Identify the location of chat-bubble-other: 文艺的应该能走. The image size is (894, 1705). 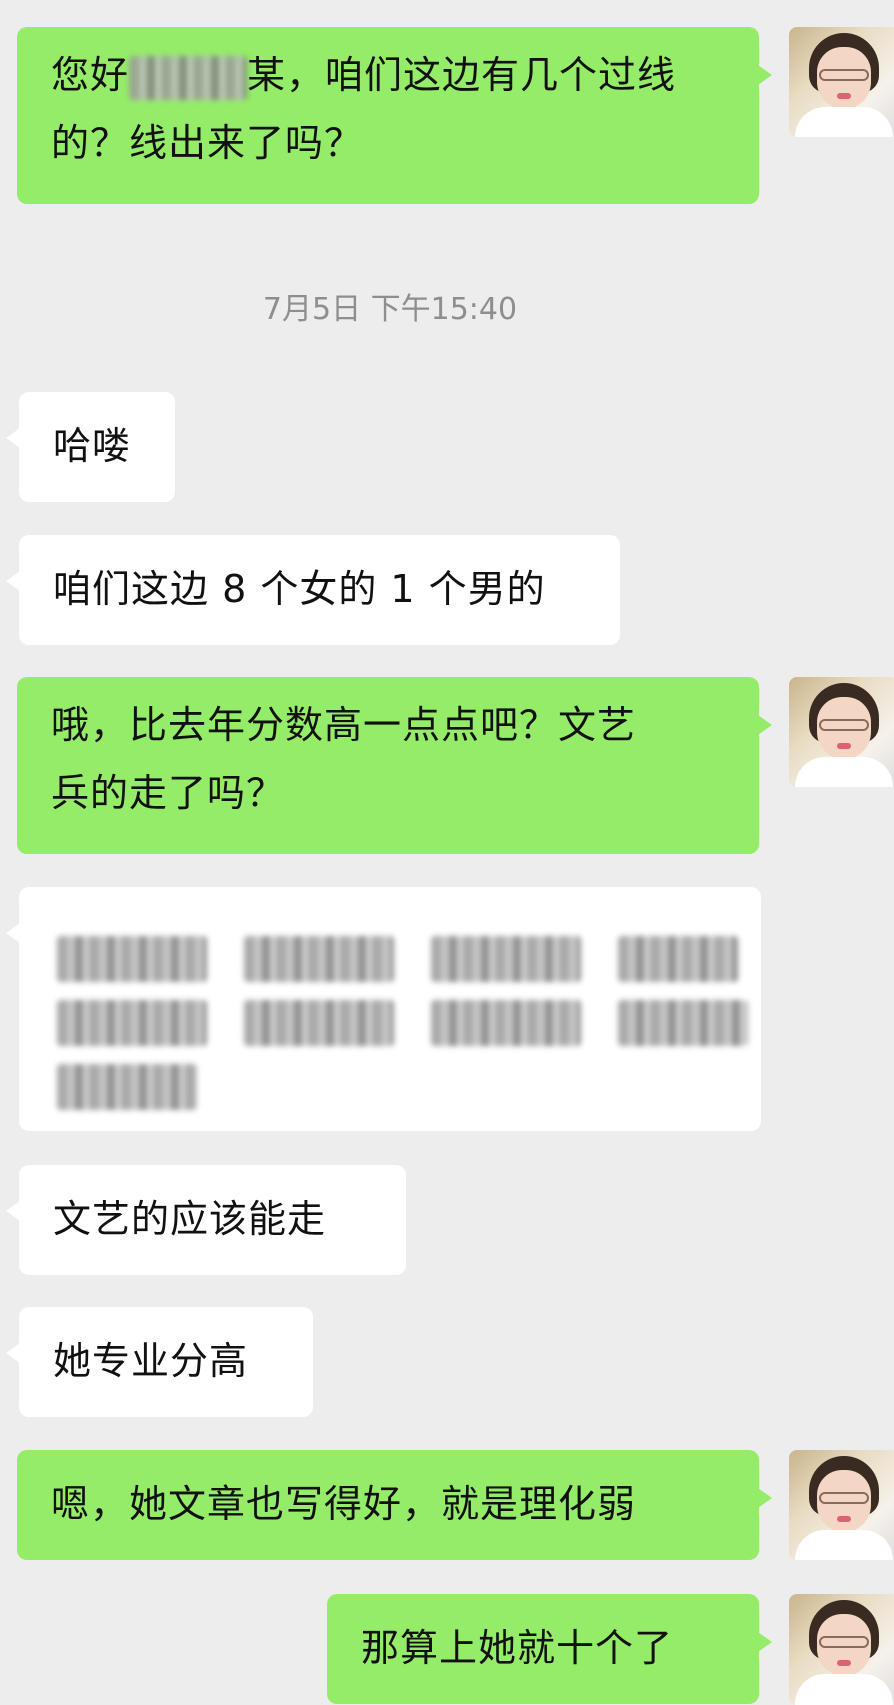
(206, 1220).